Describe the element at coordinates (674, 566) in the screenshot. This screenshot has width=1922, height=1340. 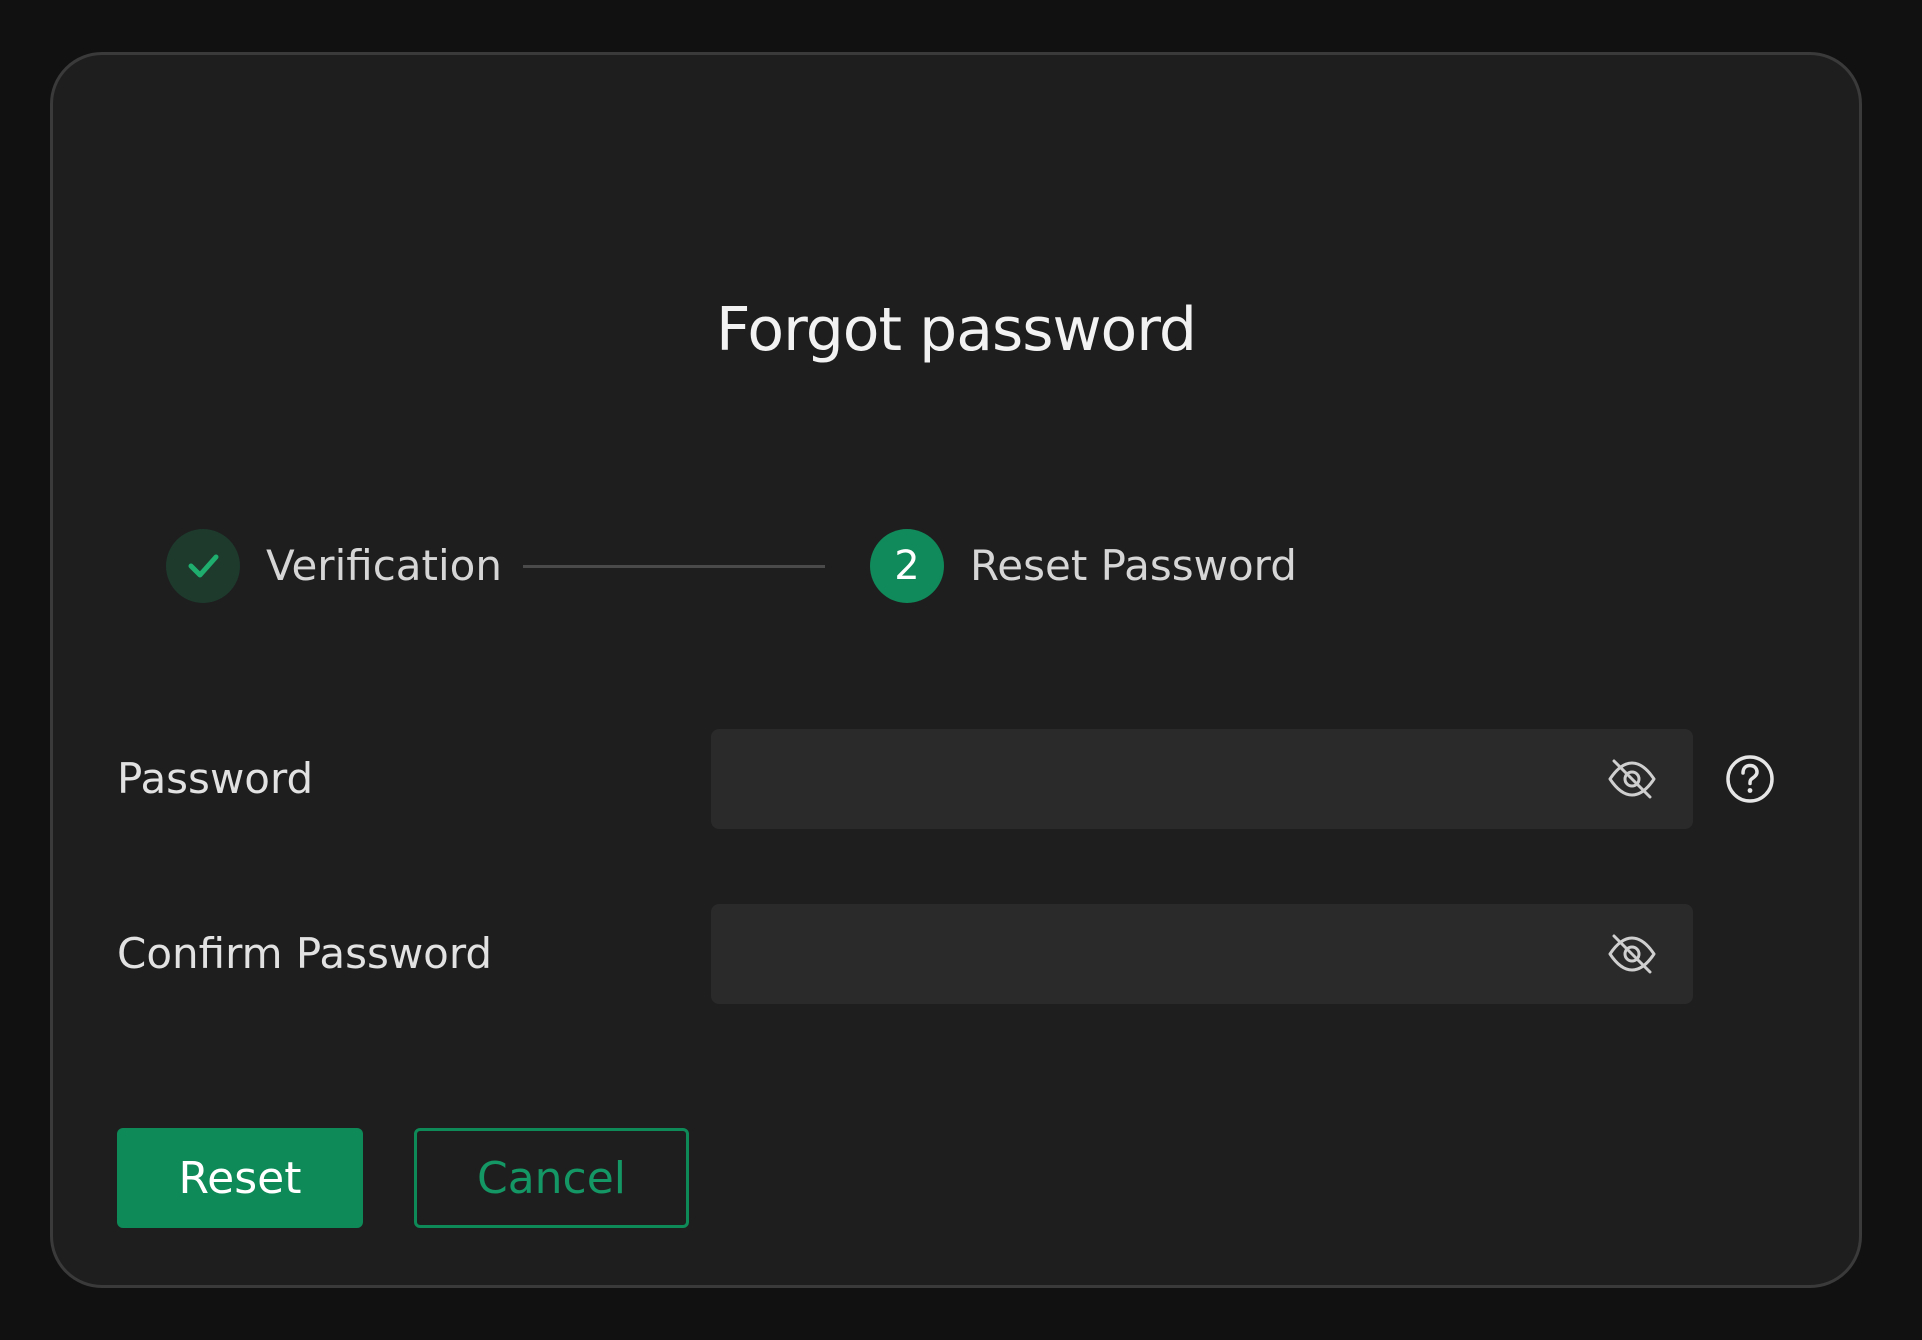
I see `step-connector` at that location.